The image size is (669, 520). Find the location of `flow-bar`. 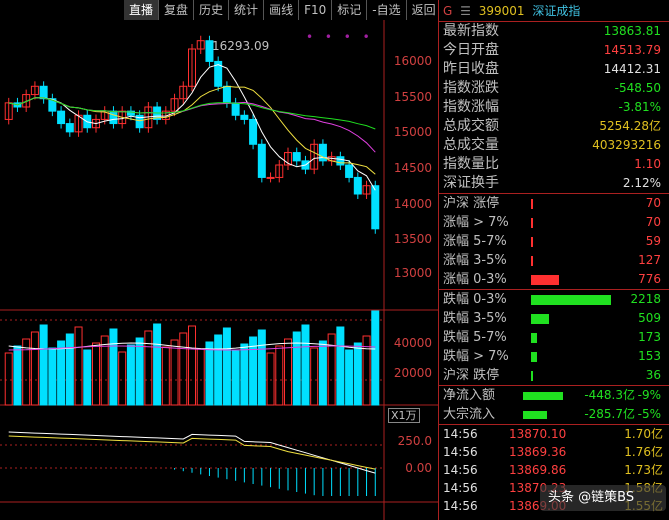

flow-bar is located at coordinates (543, 396).